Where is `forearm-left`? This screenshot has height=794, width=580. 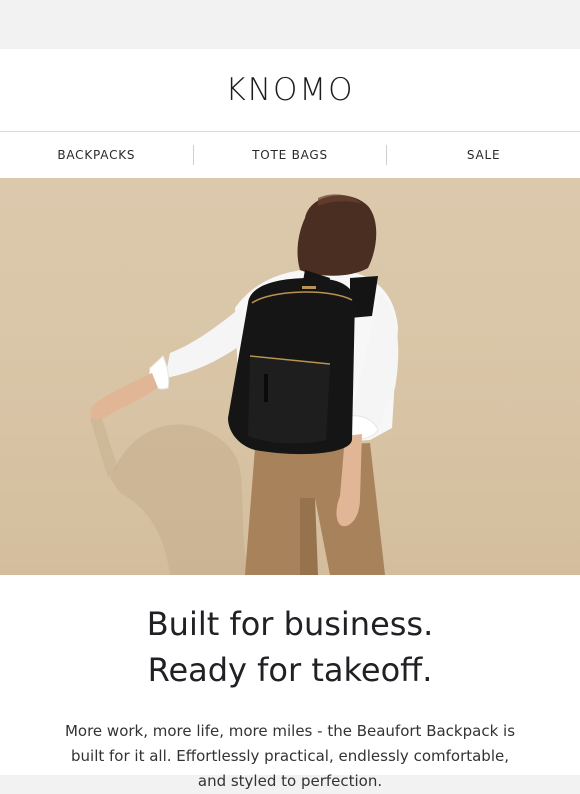
forearm-left is located at coordinates (124, 396).